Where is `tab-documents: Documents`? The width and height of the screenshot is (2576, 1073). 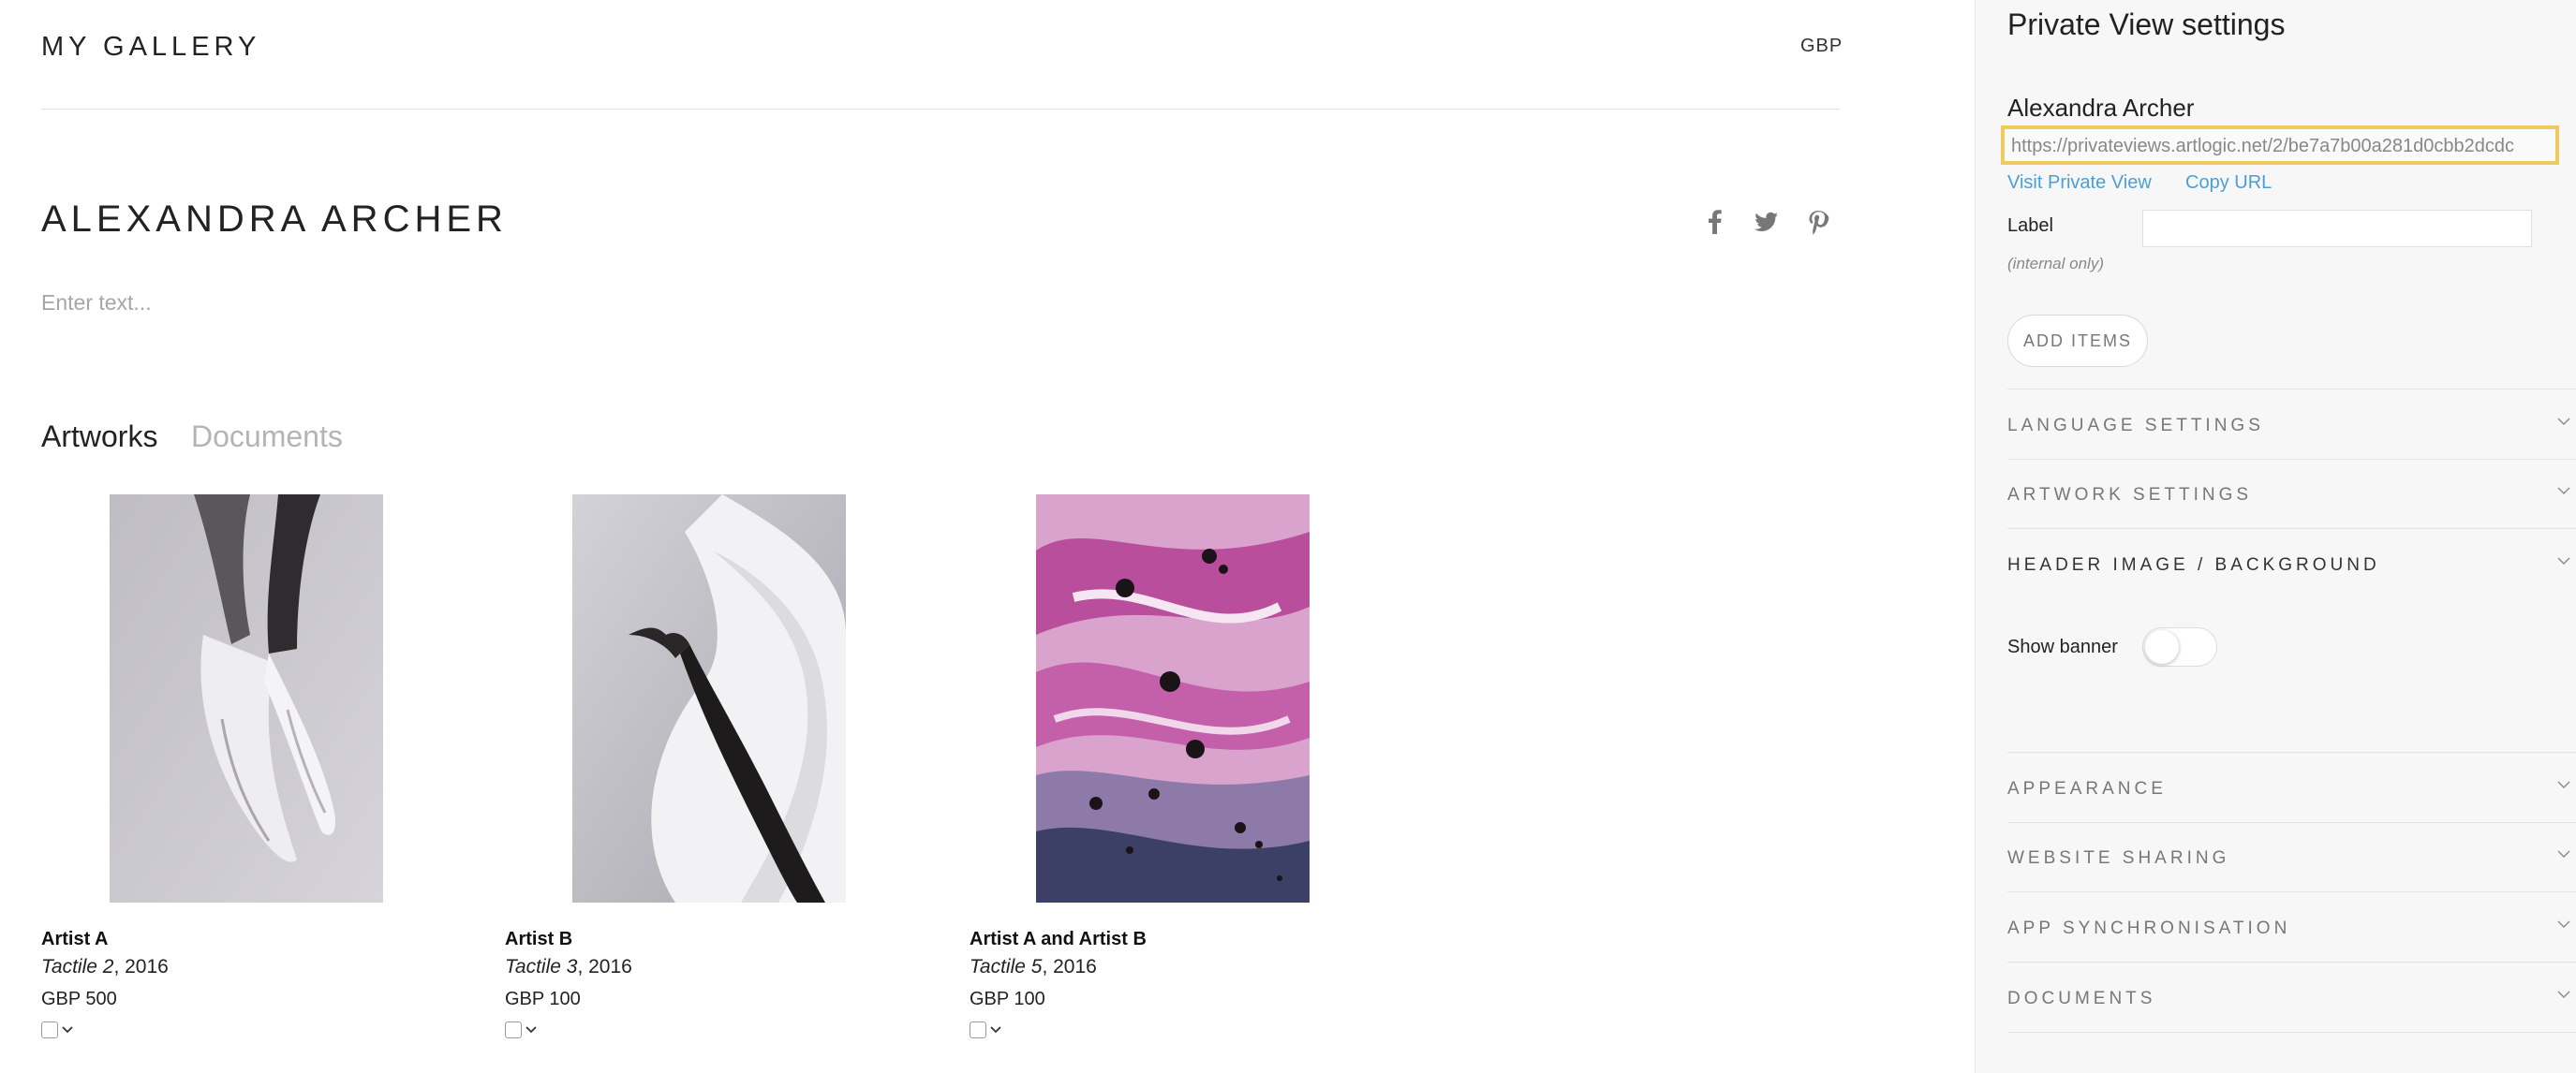
tab-documents: Documents is located at coordinates (267, 436).